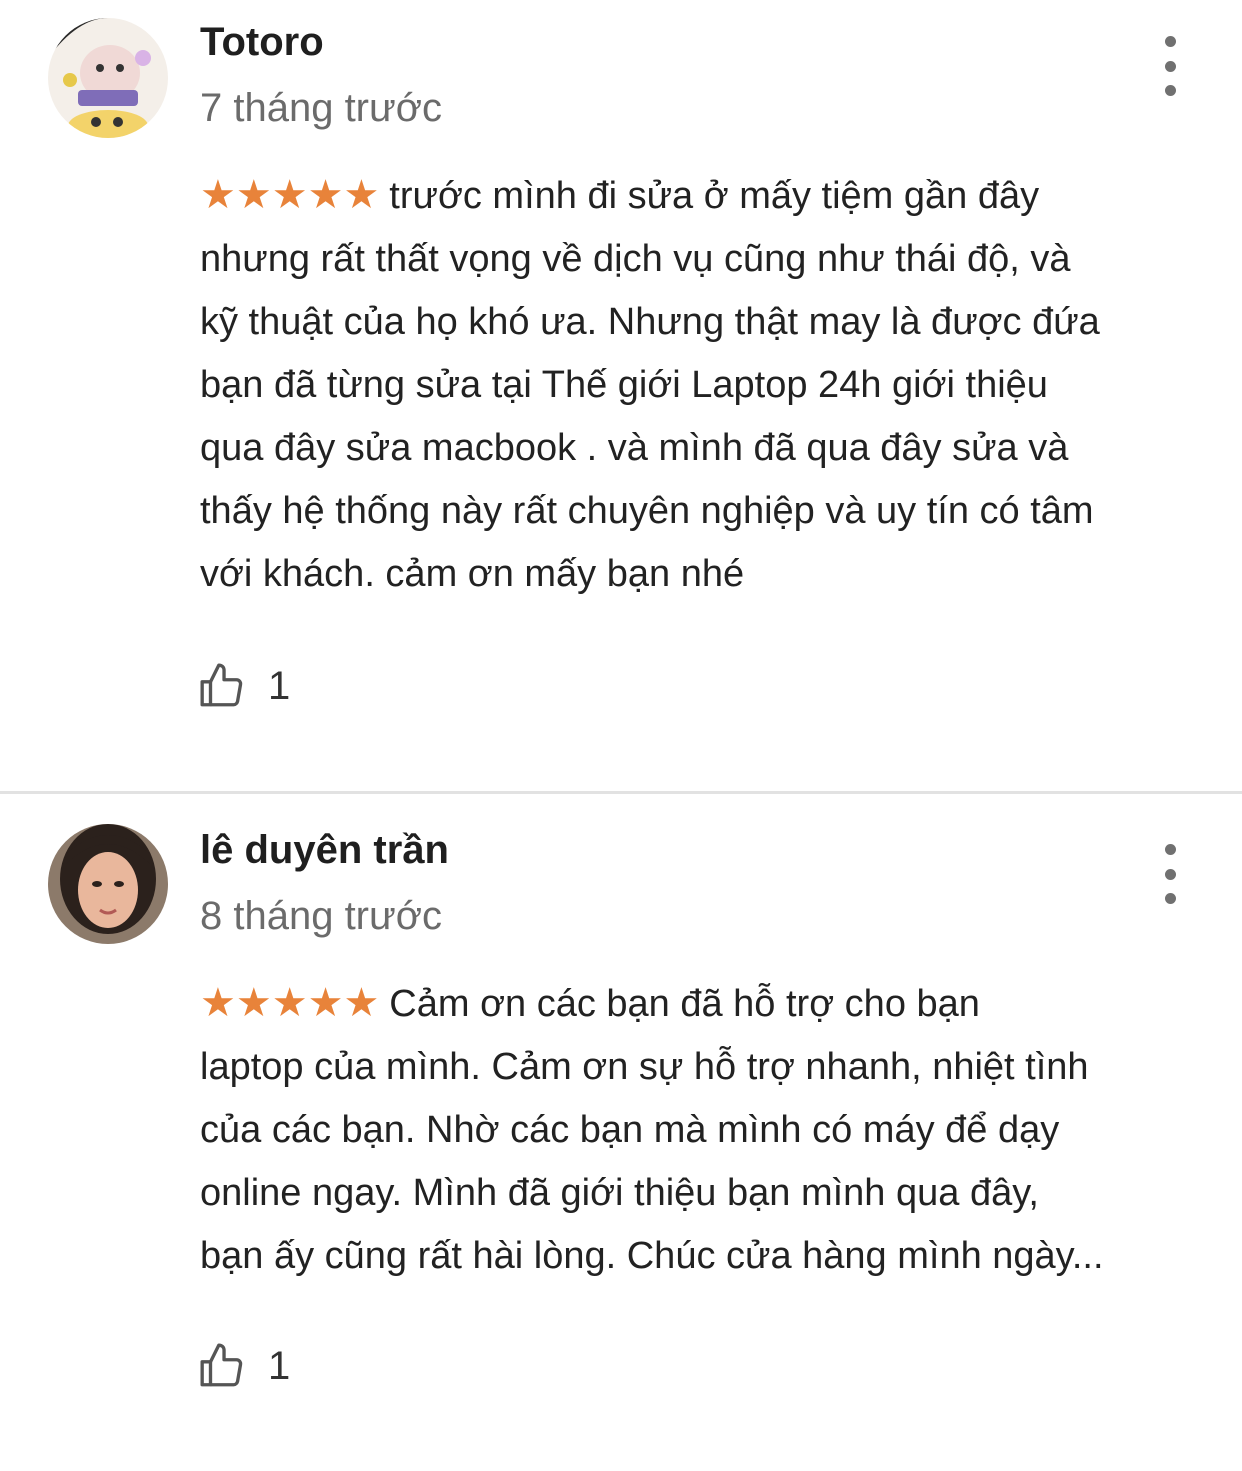 This screenshot has height=1471, width=1242. Describe the element at coordinates (321, 108) in the screenshot. I see `review-time: 7 tháng trước` at that location.